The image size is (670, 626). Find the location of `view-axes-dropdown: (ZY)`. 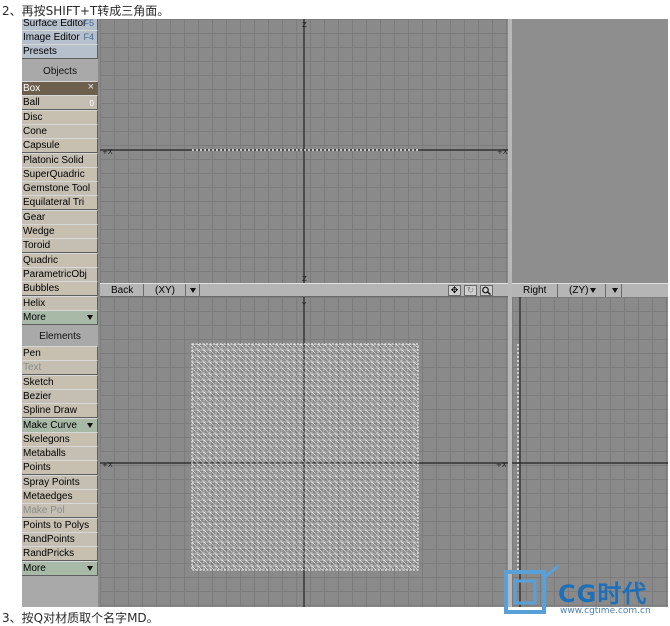

view-axes-dropdown: (ZY) is located at coordinates (586, 290).